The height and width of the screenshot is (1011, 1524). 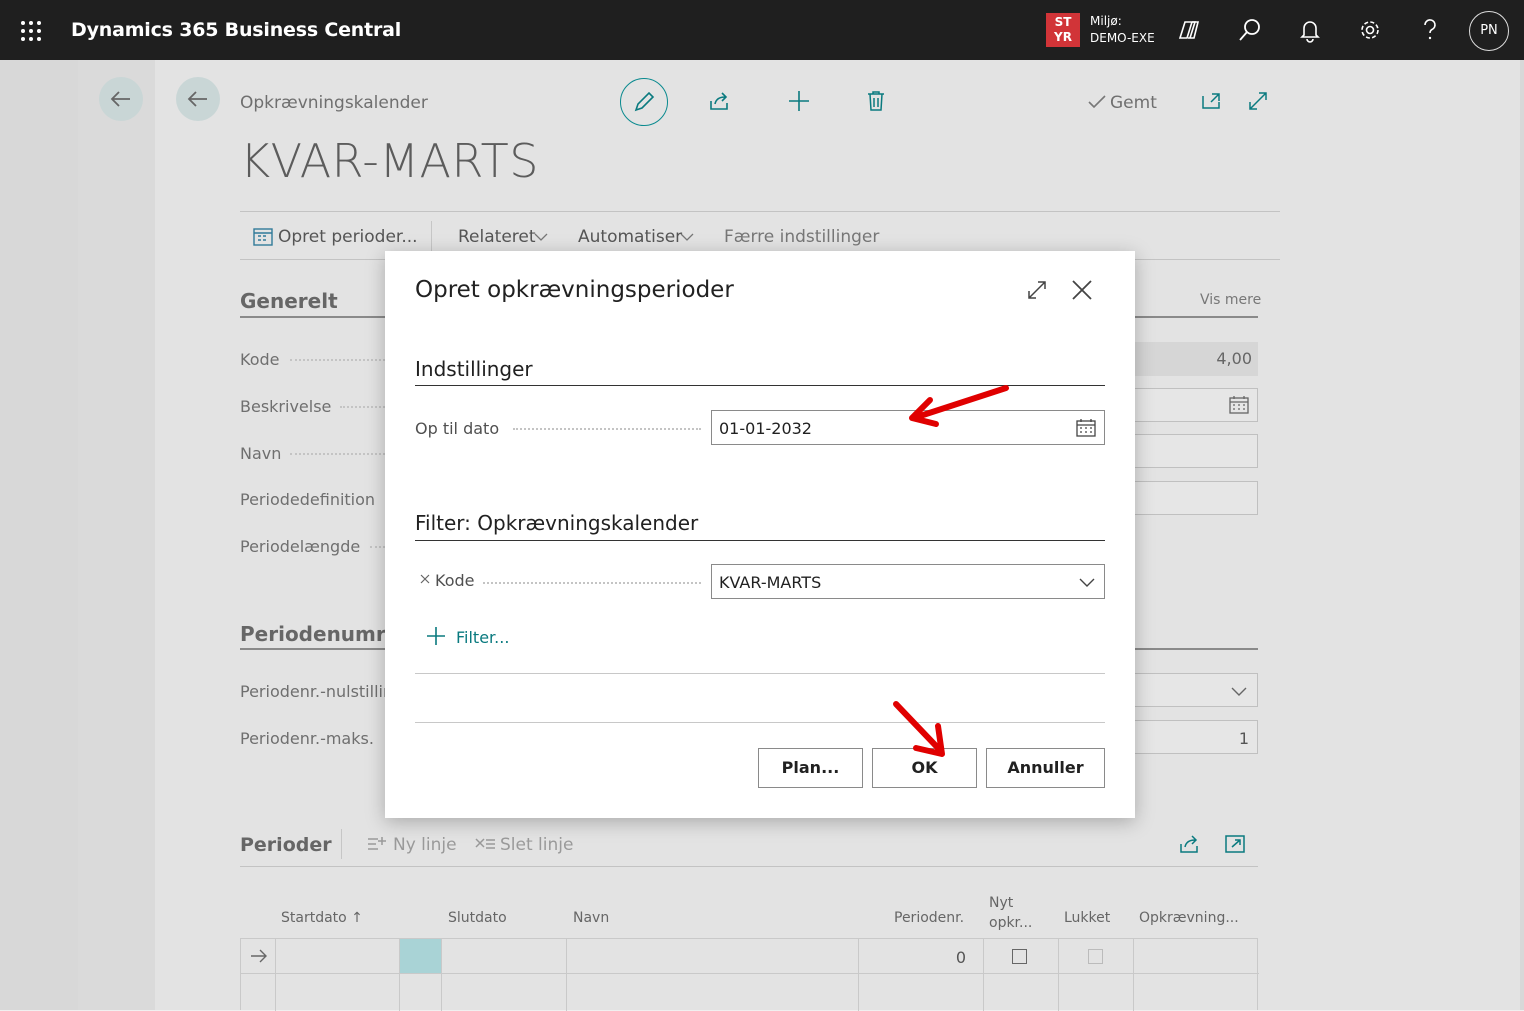 I want to click on period-max-value: 1, so click(x=1243, y=738).